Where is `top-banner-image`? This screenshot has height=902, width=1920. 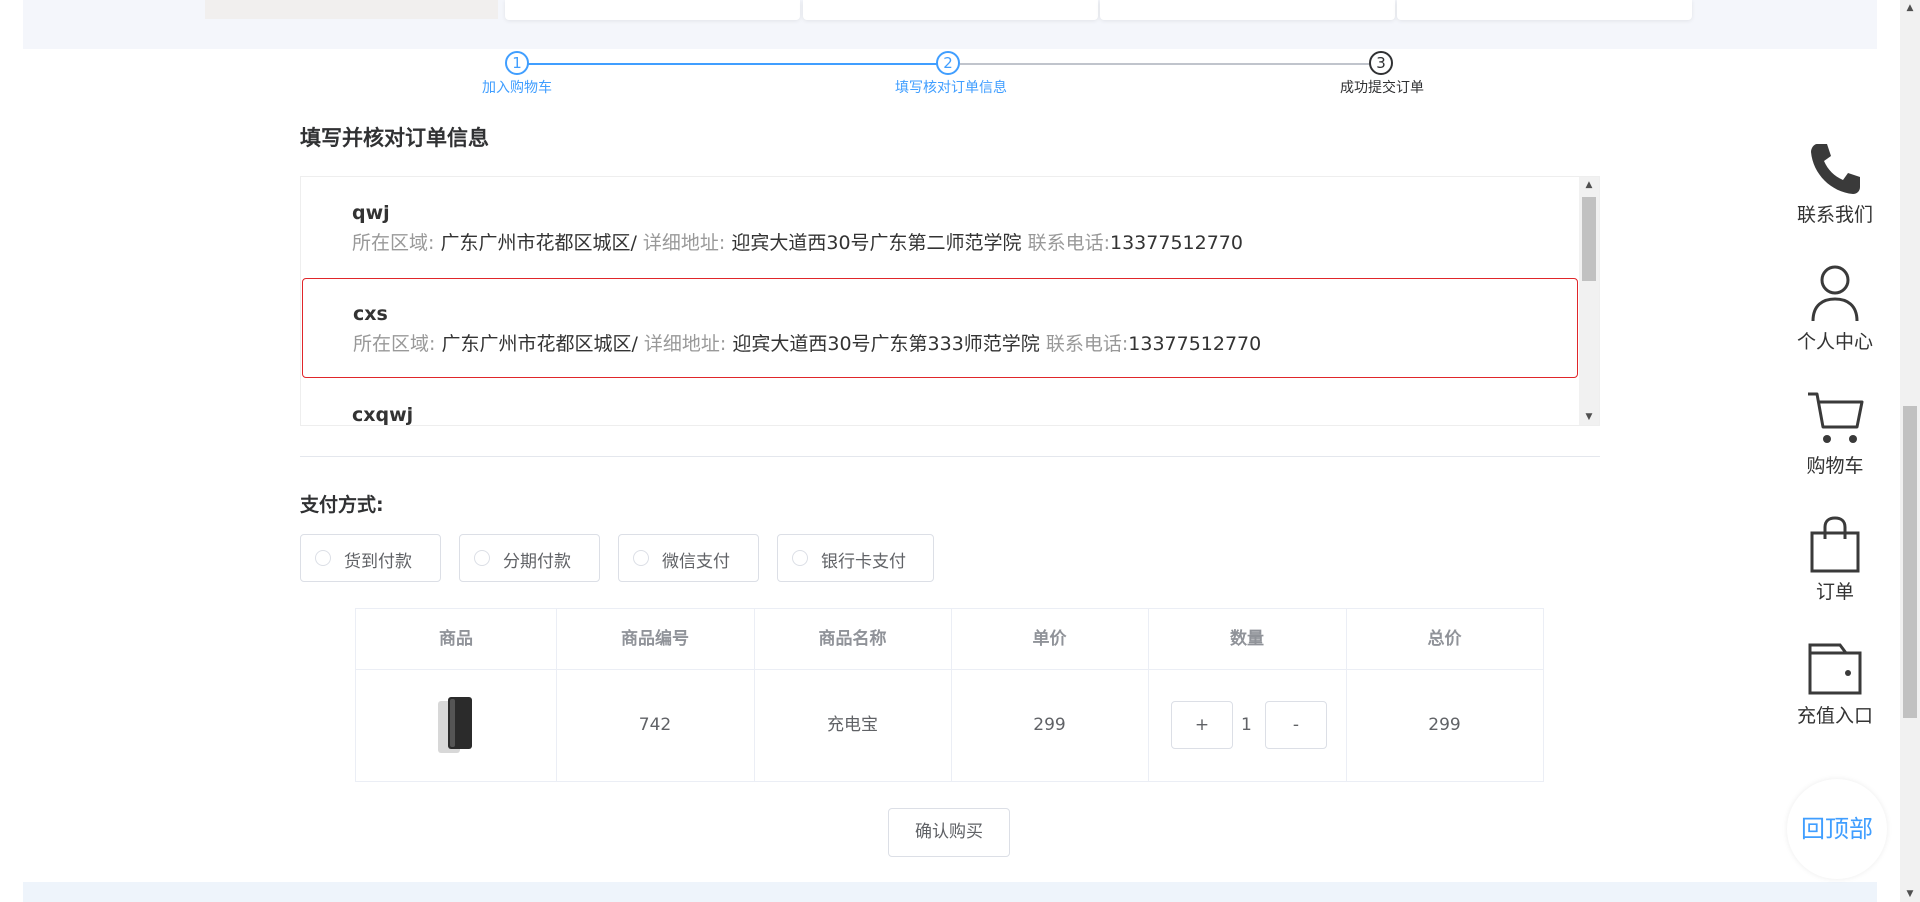 top-banner-image is located at coordinates (351, 9).